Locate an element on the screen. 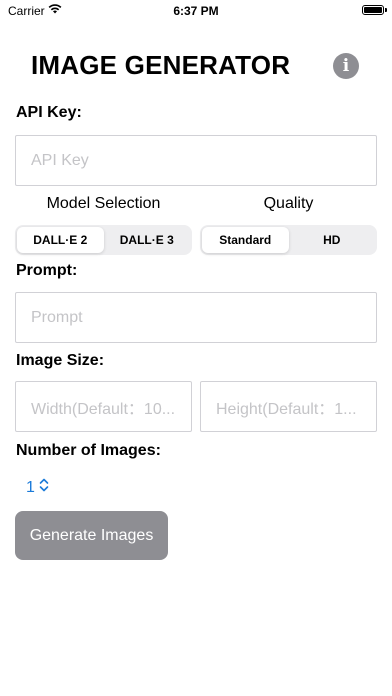 Image resolution: width=392 pixels, height=696 pixels. segment-hd: HD is located at coordinates (332, 240).